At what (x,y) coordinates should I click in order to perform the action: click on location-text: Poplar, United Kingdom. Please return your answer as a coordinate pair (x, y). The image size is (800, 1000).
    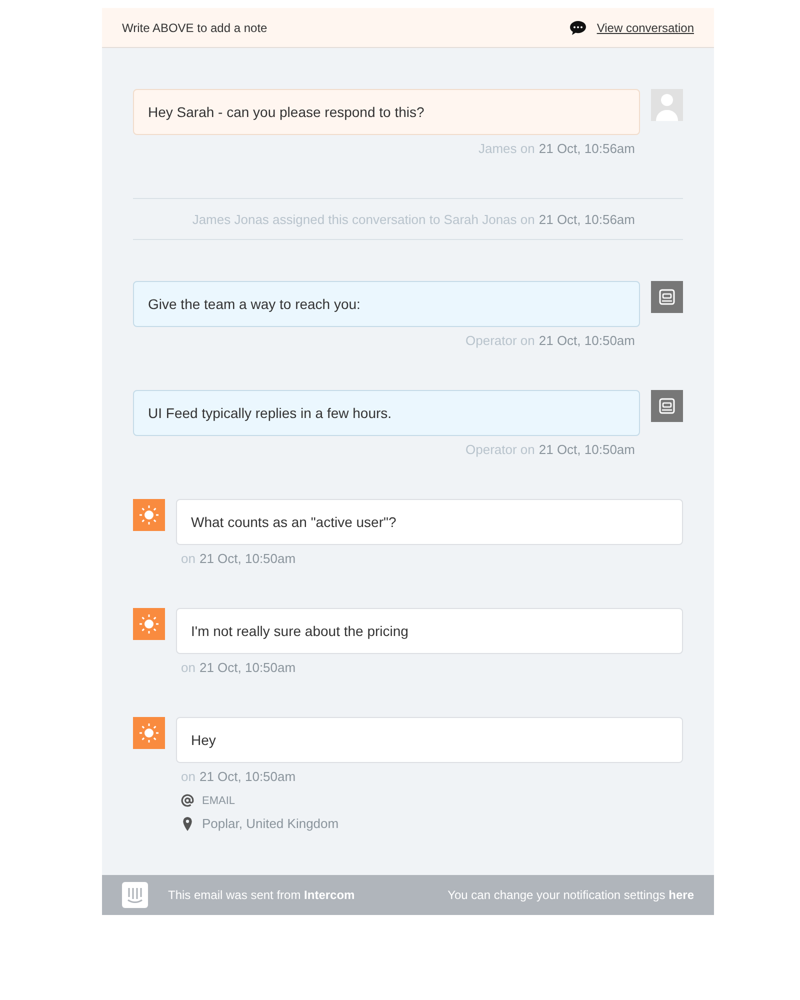
    Looking at the image, I should click on (270, 823).